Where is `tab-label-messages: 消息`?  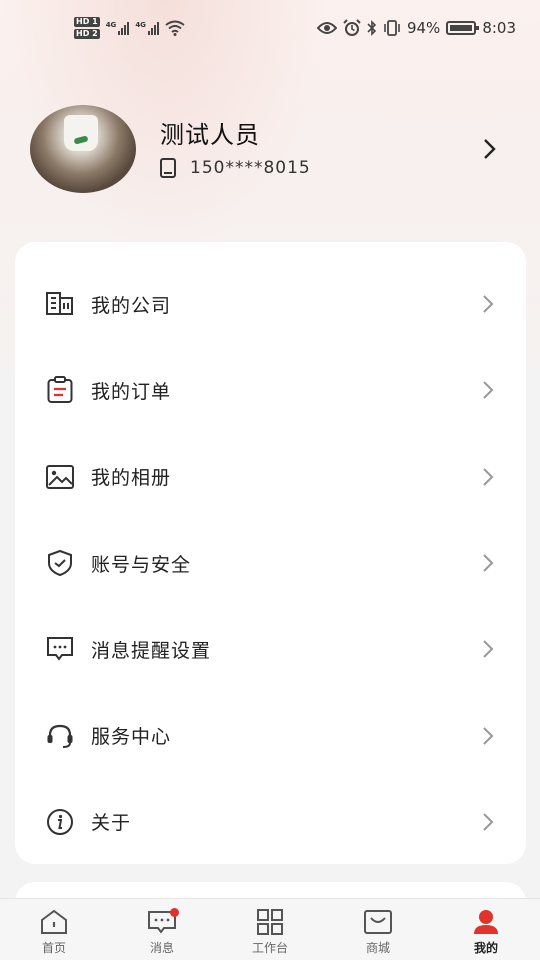
tab-label-messages: 消息 is located at coordinates (161, 948).